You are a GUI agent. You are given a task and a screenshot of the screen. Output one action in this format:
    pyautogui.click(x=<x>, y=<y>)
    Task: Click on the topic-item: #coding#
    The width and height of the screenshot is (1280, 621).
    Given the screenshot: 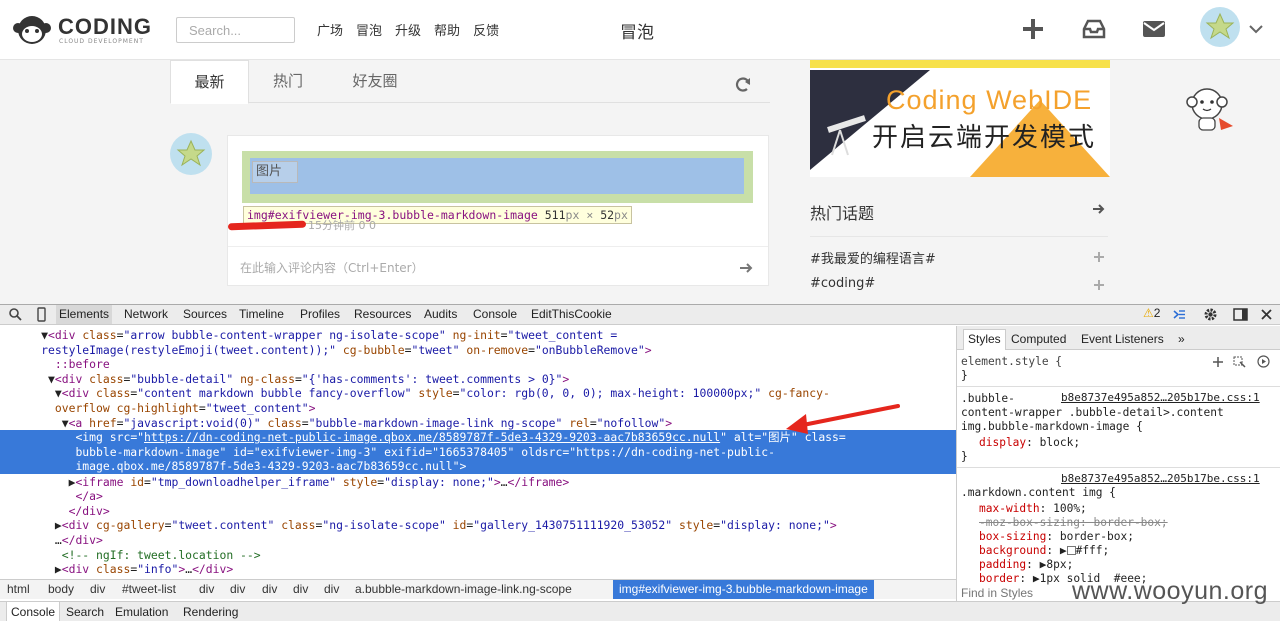 What is the action you would take?
    pyautogui.click(x=842, y=283)
    